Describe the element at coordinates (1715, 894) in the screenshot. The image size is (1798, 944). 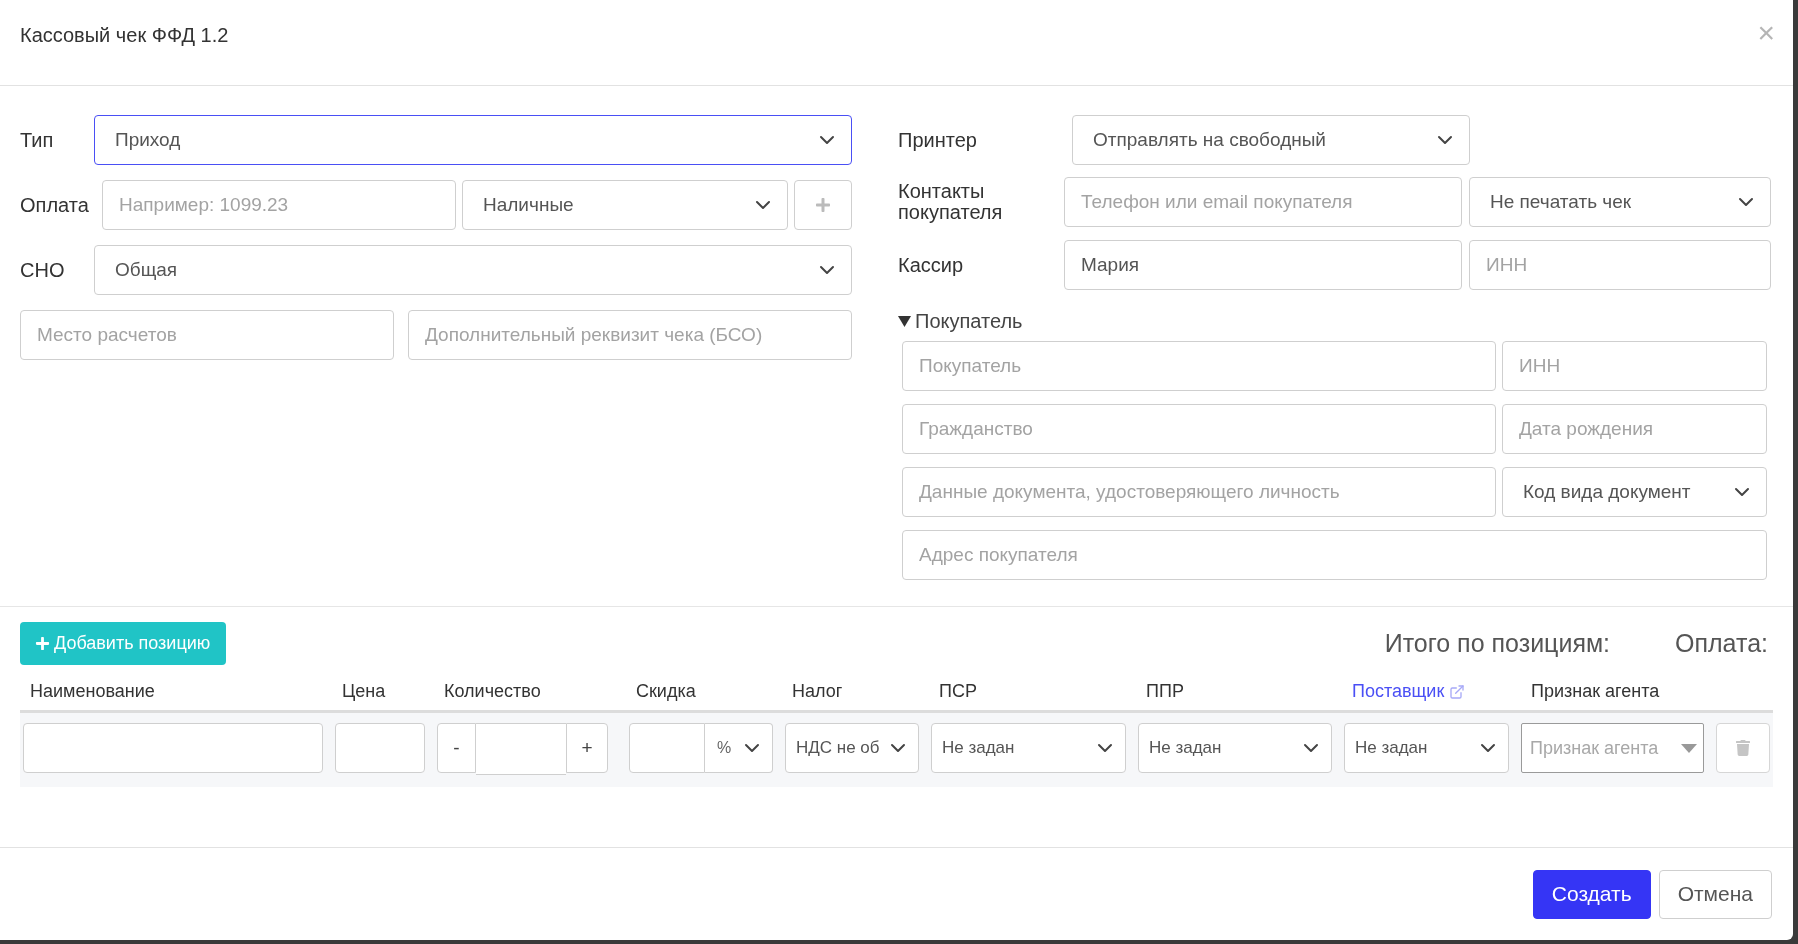
I see `cancel-button: Отмена` at that location.